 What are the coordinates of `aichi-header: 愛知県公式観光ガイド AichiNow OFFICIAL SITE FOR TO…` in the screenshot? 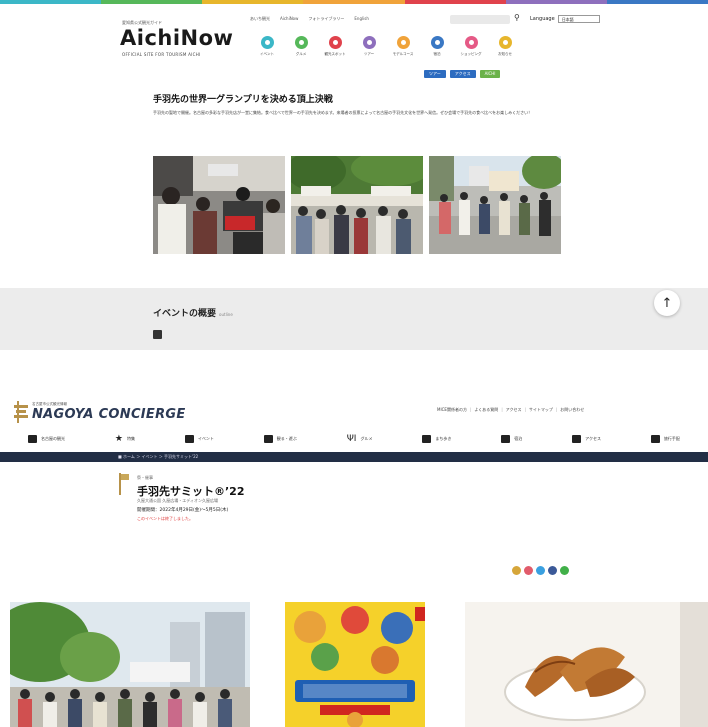 It's located at (357, 45).